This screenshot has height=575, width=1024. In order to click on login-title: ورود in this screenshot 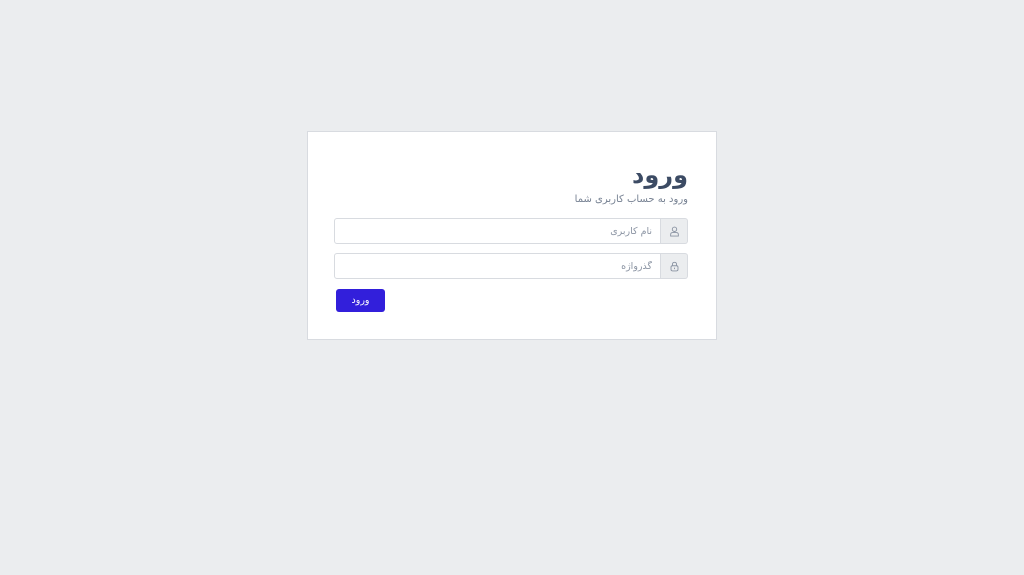, I will do `click(660, 175)`.